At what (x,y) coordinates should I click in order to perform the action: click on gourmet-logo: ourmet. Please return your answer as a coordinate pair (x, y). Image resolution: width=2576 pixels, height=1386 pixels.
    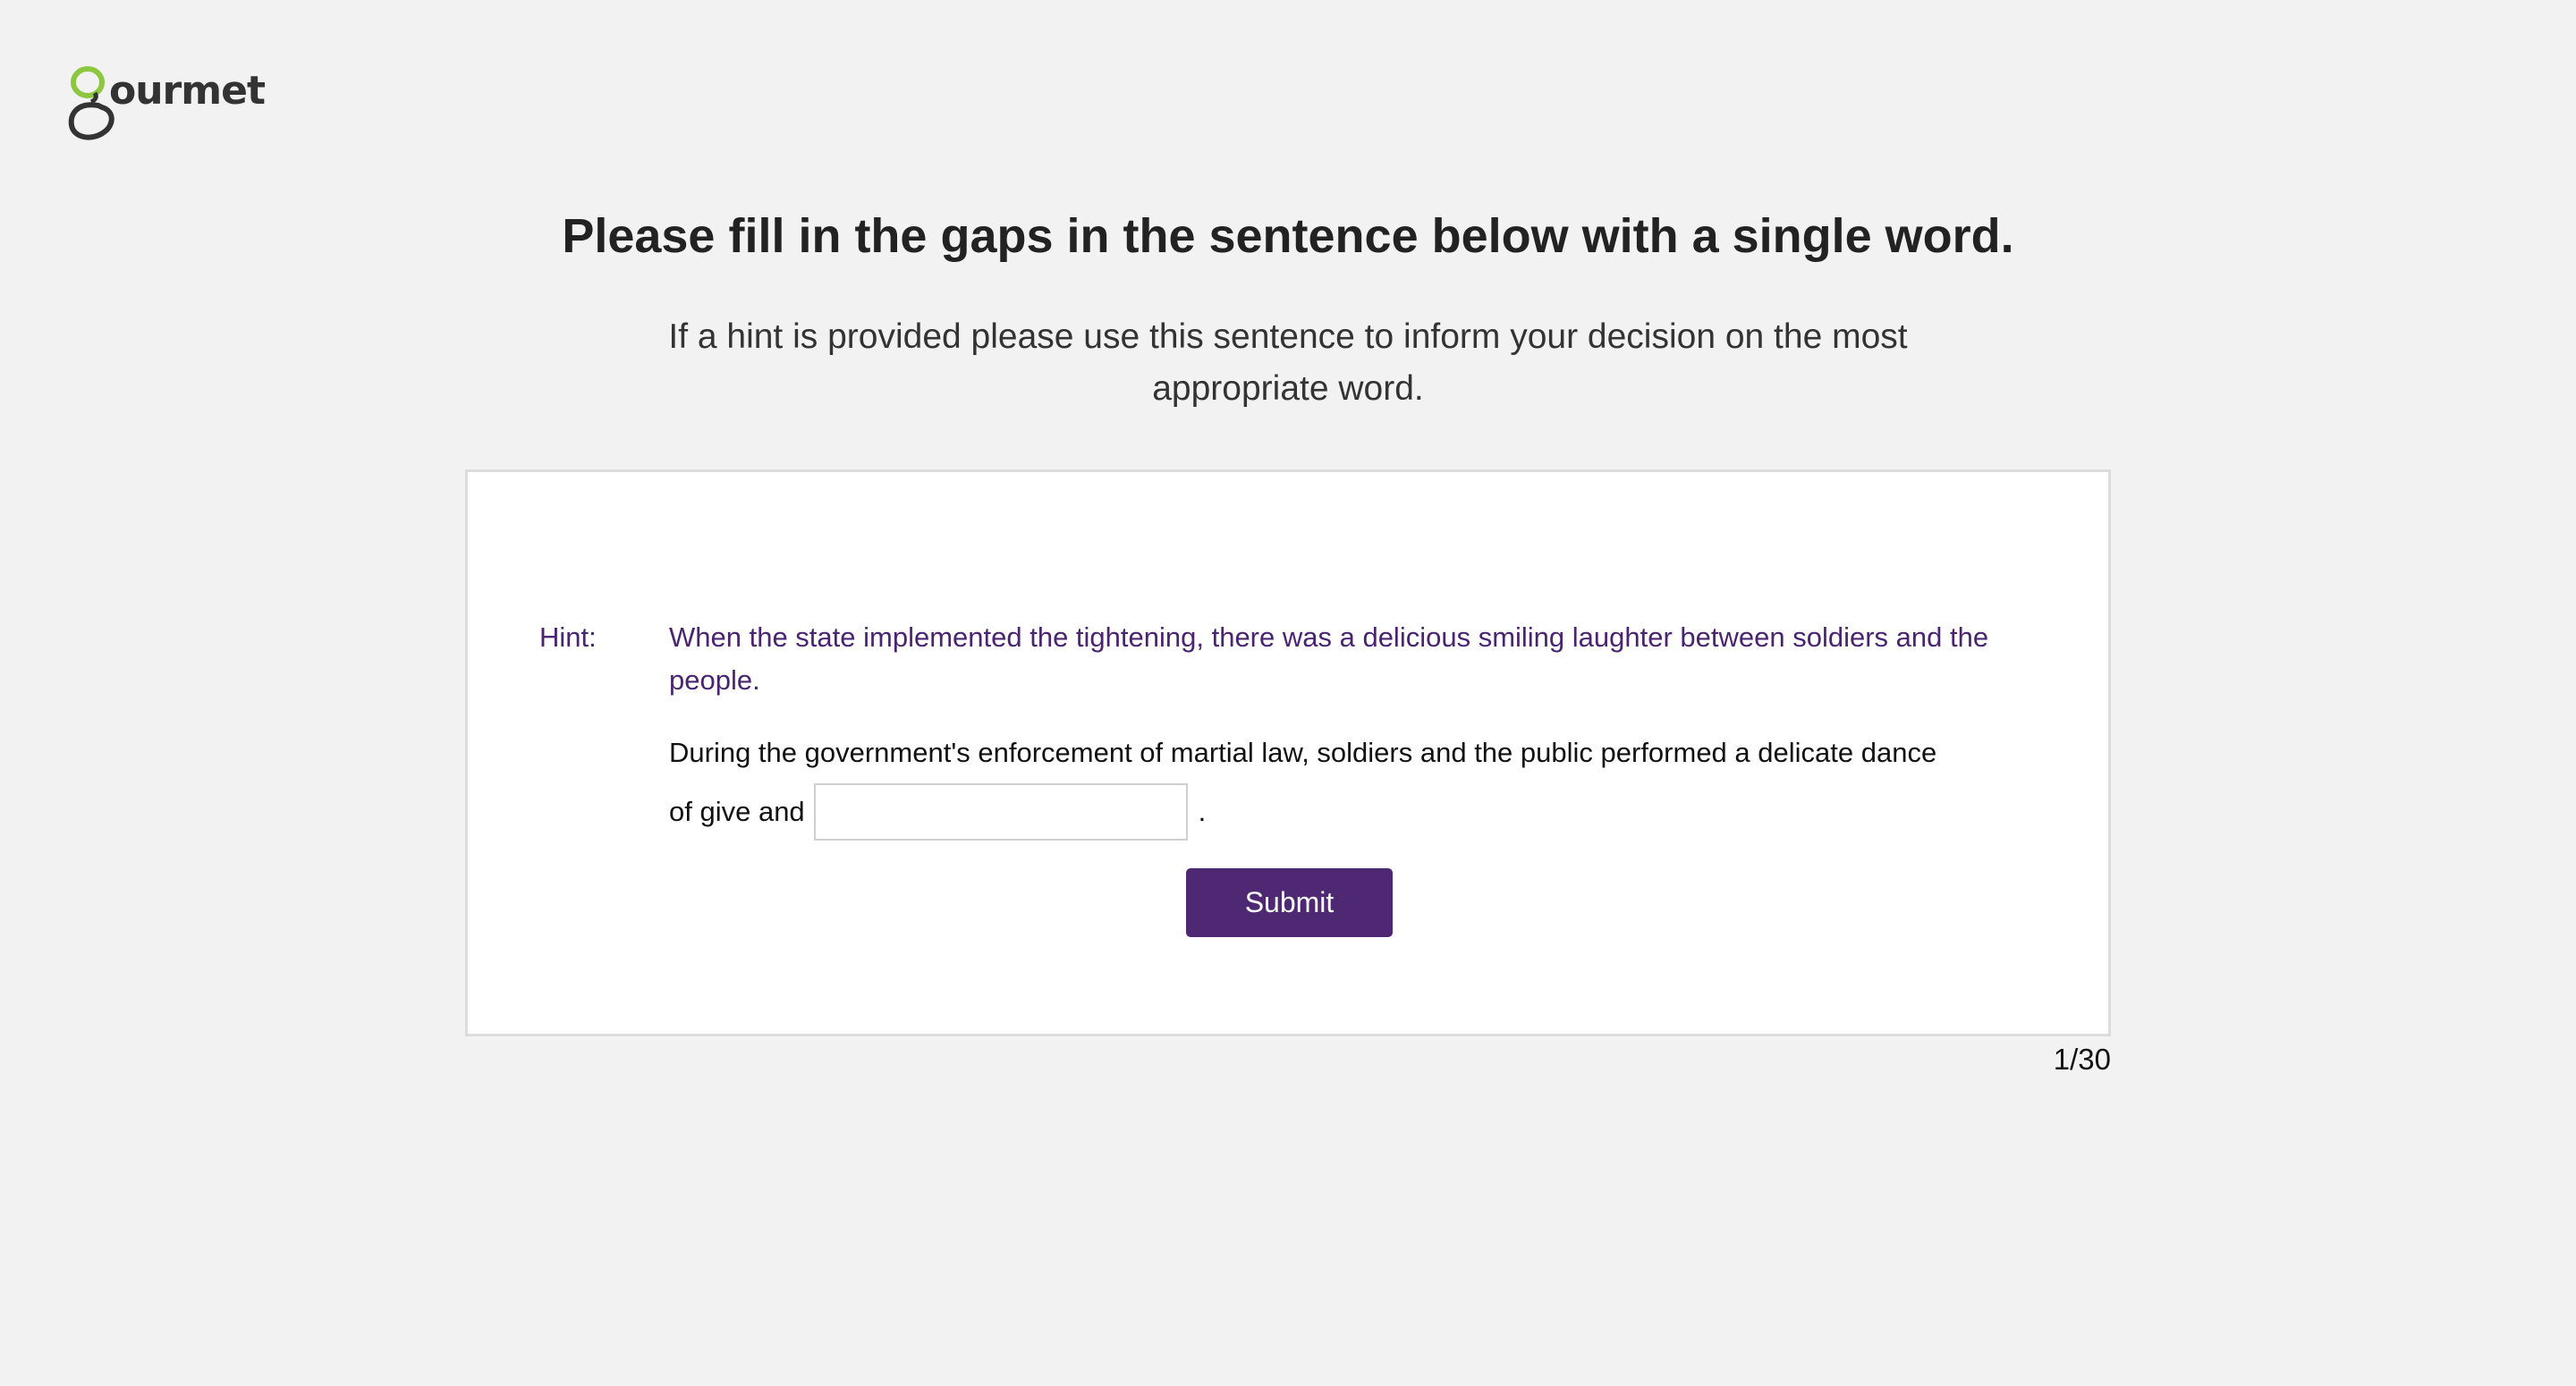
    Looking at the image, I should click on (167, 104).